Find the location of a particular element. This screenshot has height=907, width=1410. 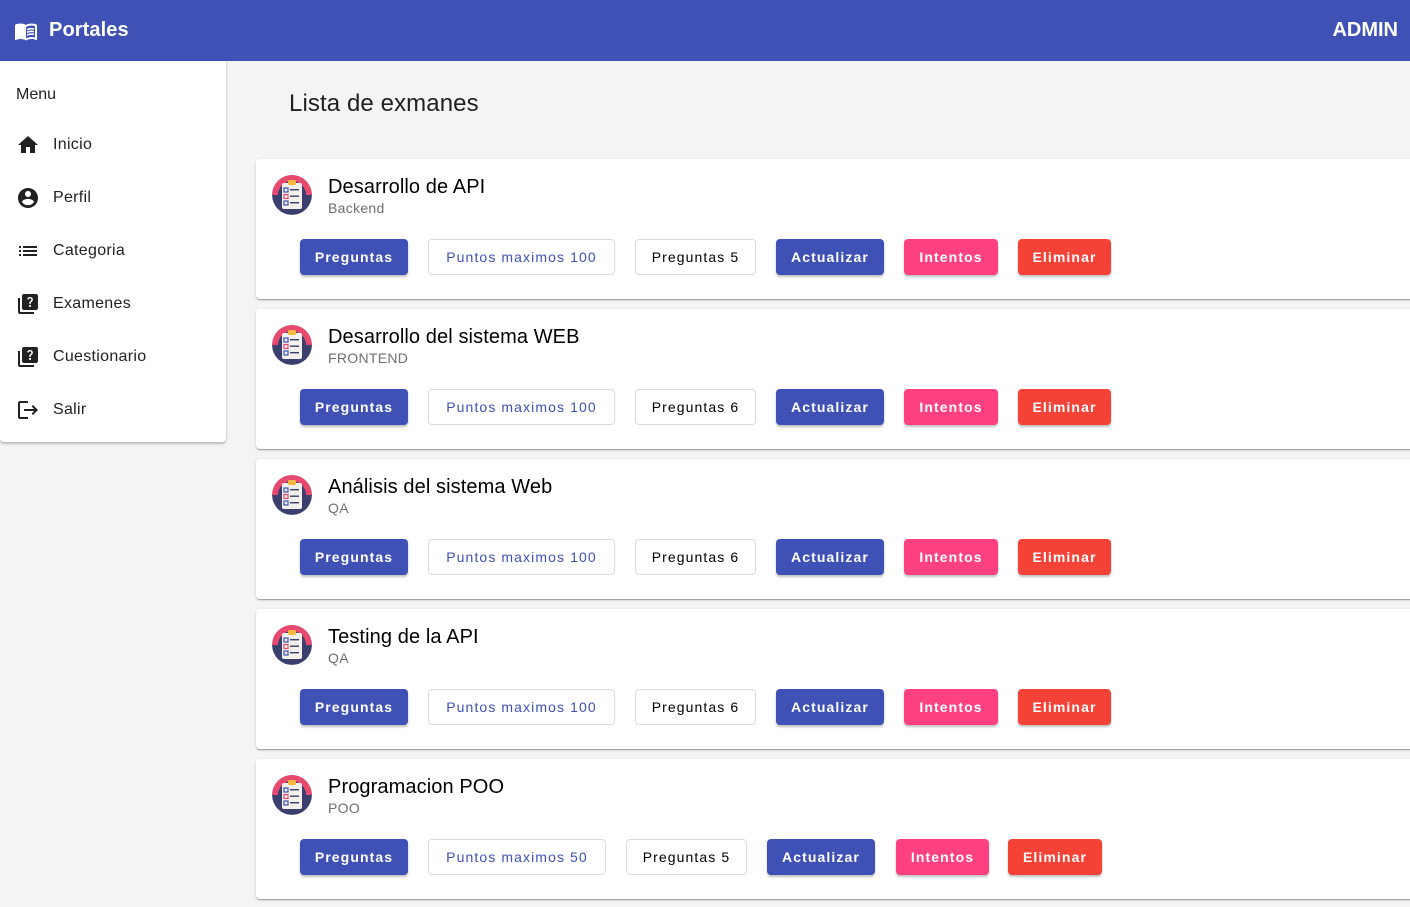

sidebar-item-label: Perfil is located at coordinates (72, 197).